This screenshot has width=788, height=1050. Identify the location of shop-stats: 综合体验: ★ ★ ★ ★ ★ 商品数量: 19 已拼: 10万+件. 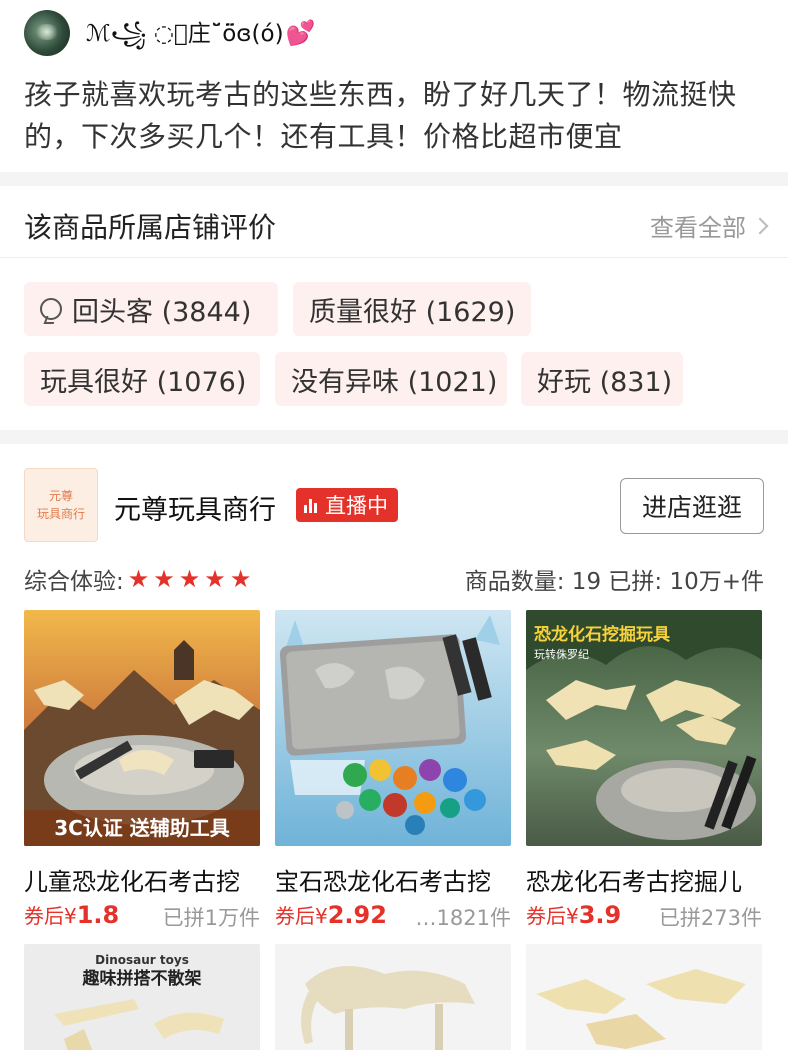
(394, 578).